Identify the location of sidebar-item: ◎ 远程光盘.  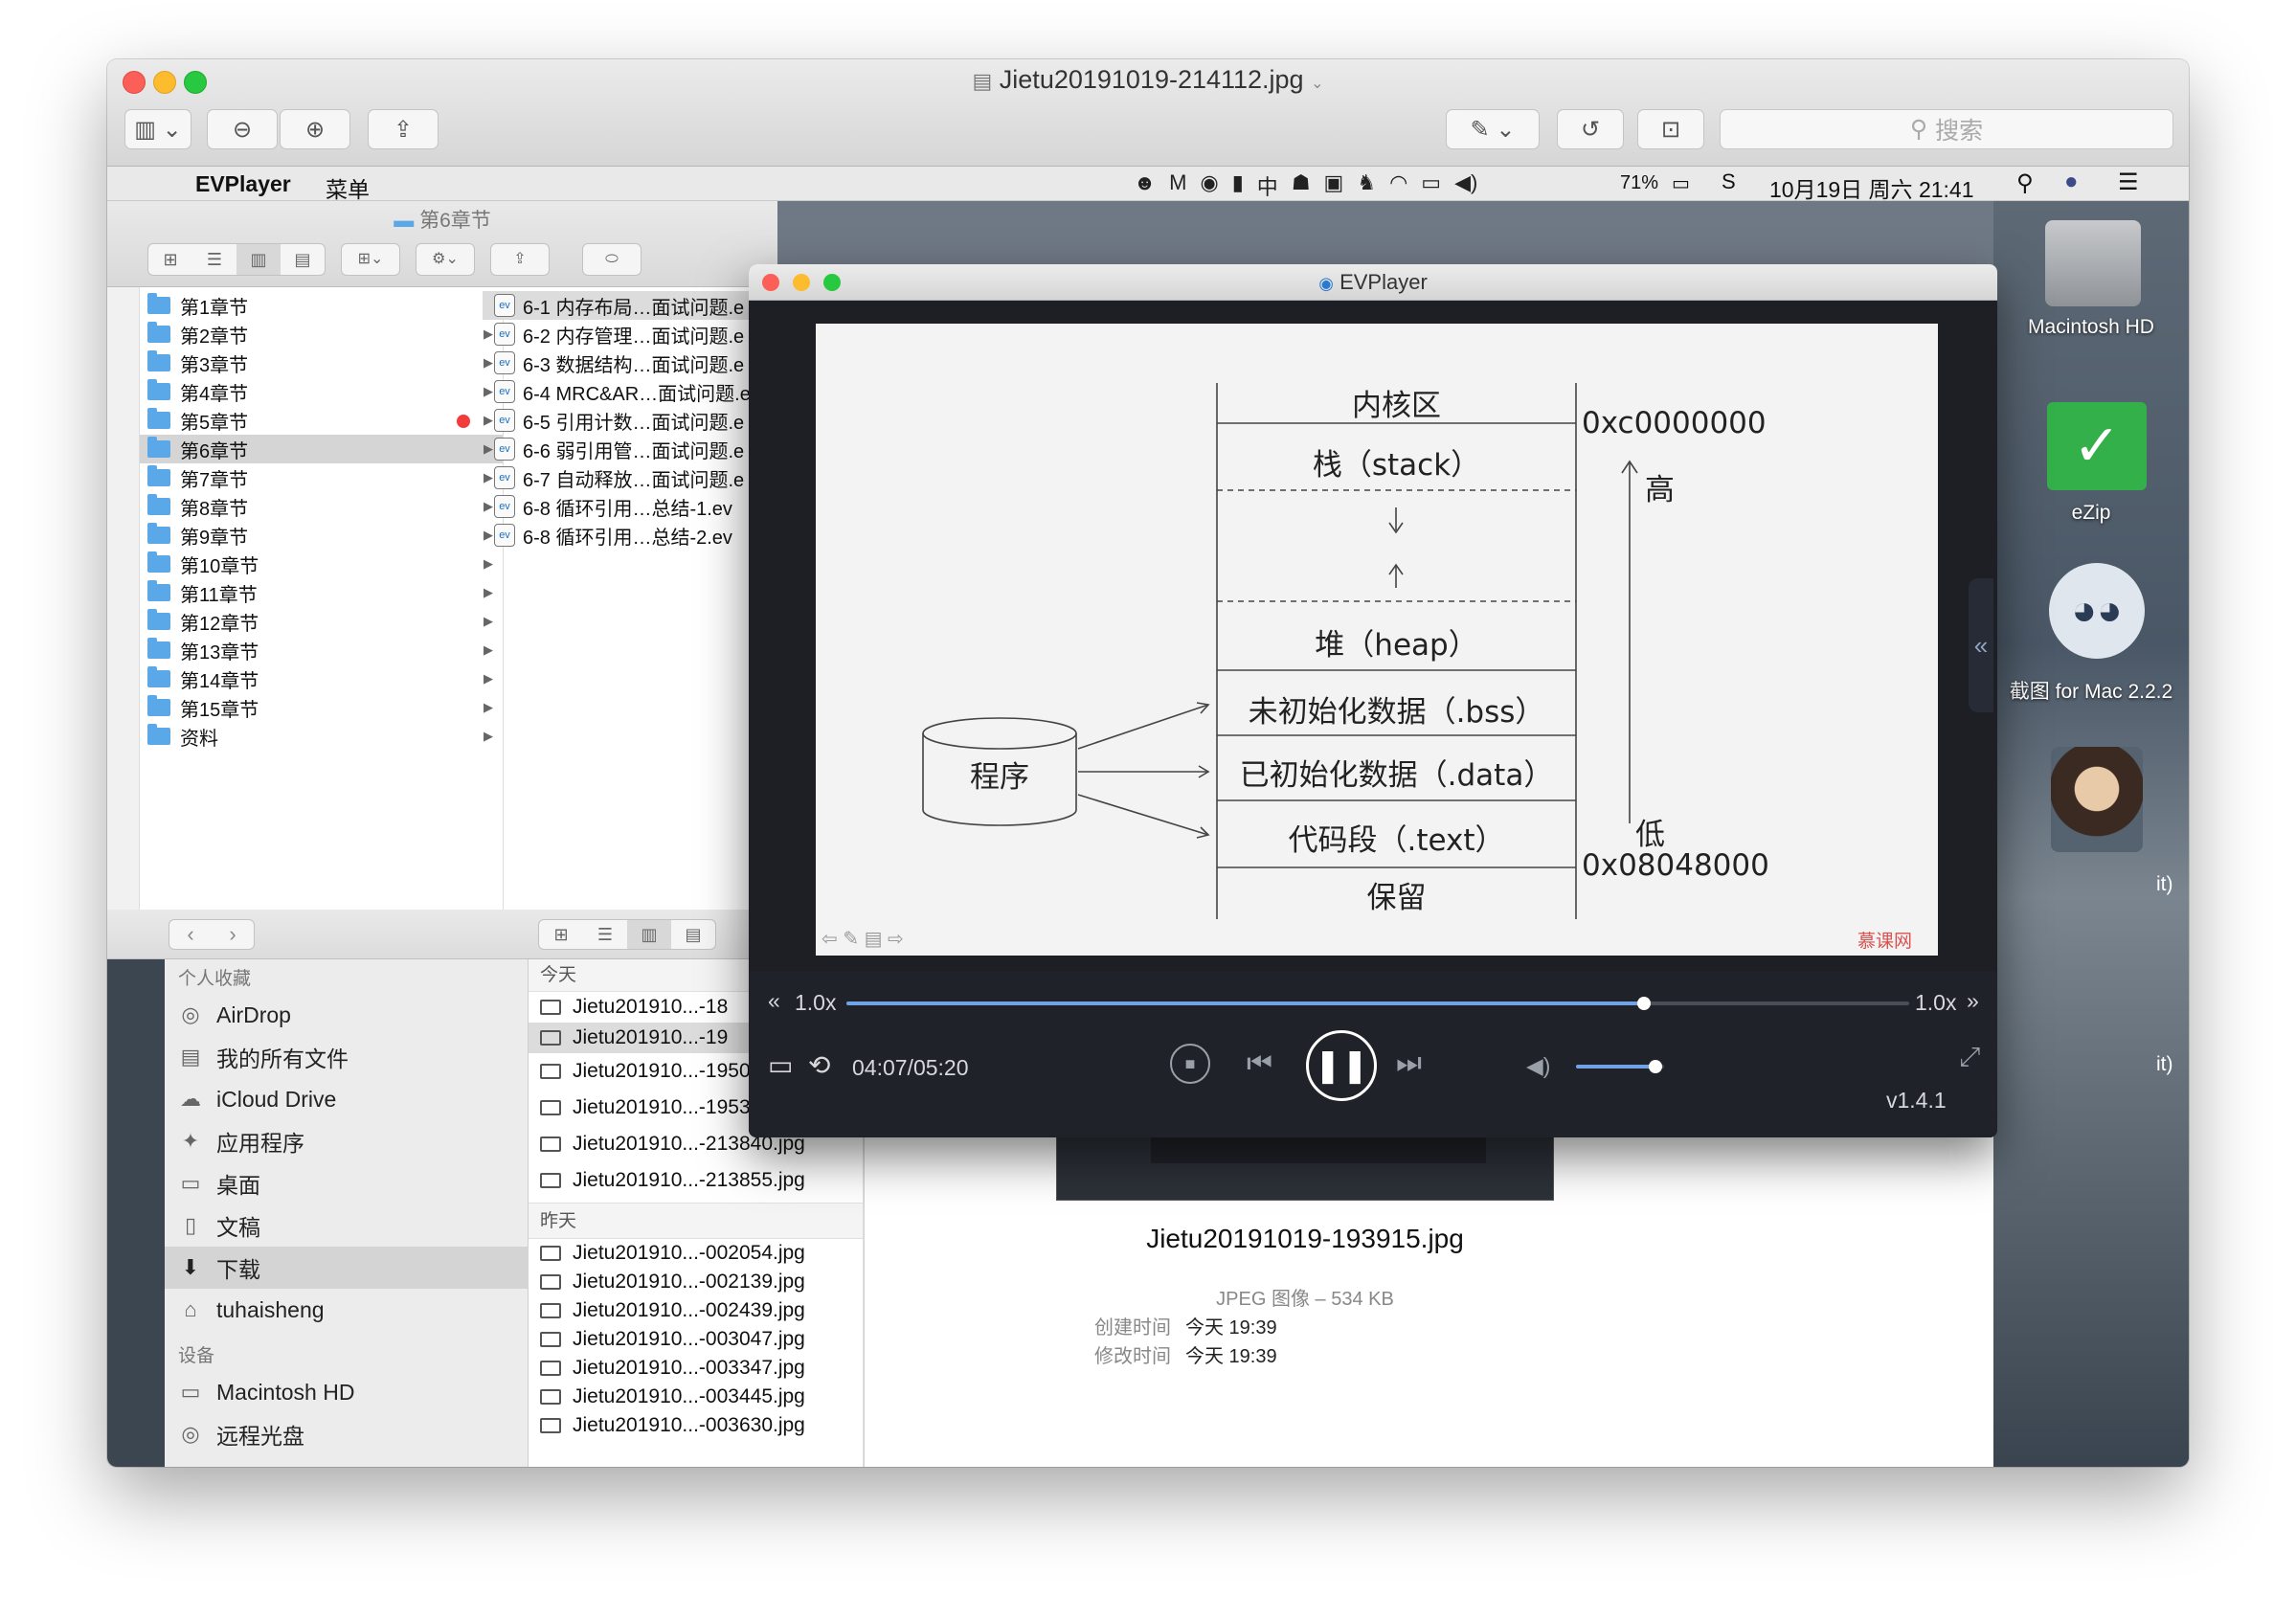
(347, 1434).